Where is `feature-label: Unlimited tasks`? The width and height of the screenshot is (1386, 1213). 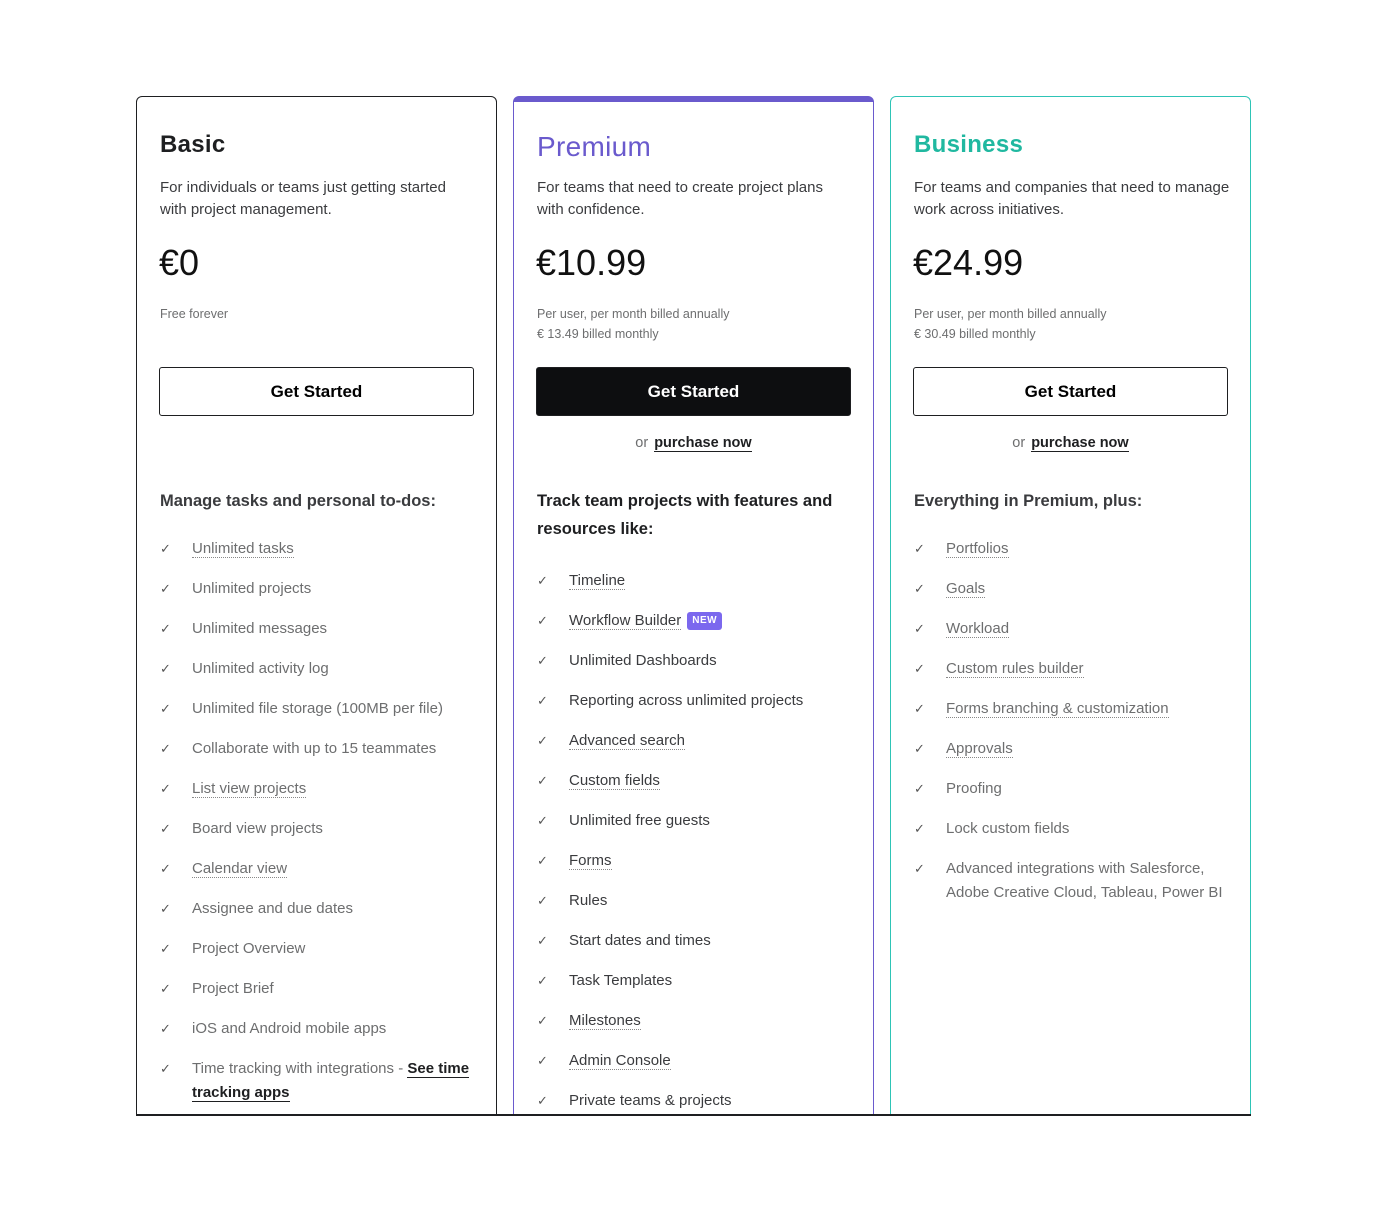
feature-label: Unlimited tasks is located at coordinates (243, 549).